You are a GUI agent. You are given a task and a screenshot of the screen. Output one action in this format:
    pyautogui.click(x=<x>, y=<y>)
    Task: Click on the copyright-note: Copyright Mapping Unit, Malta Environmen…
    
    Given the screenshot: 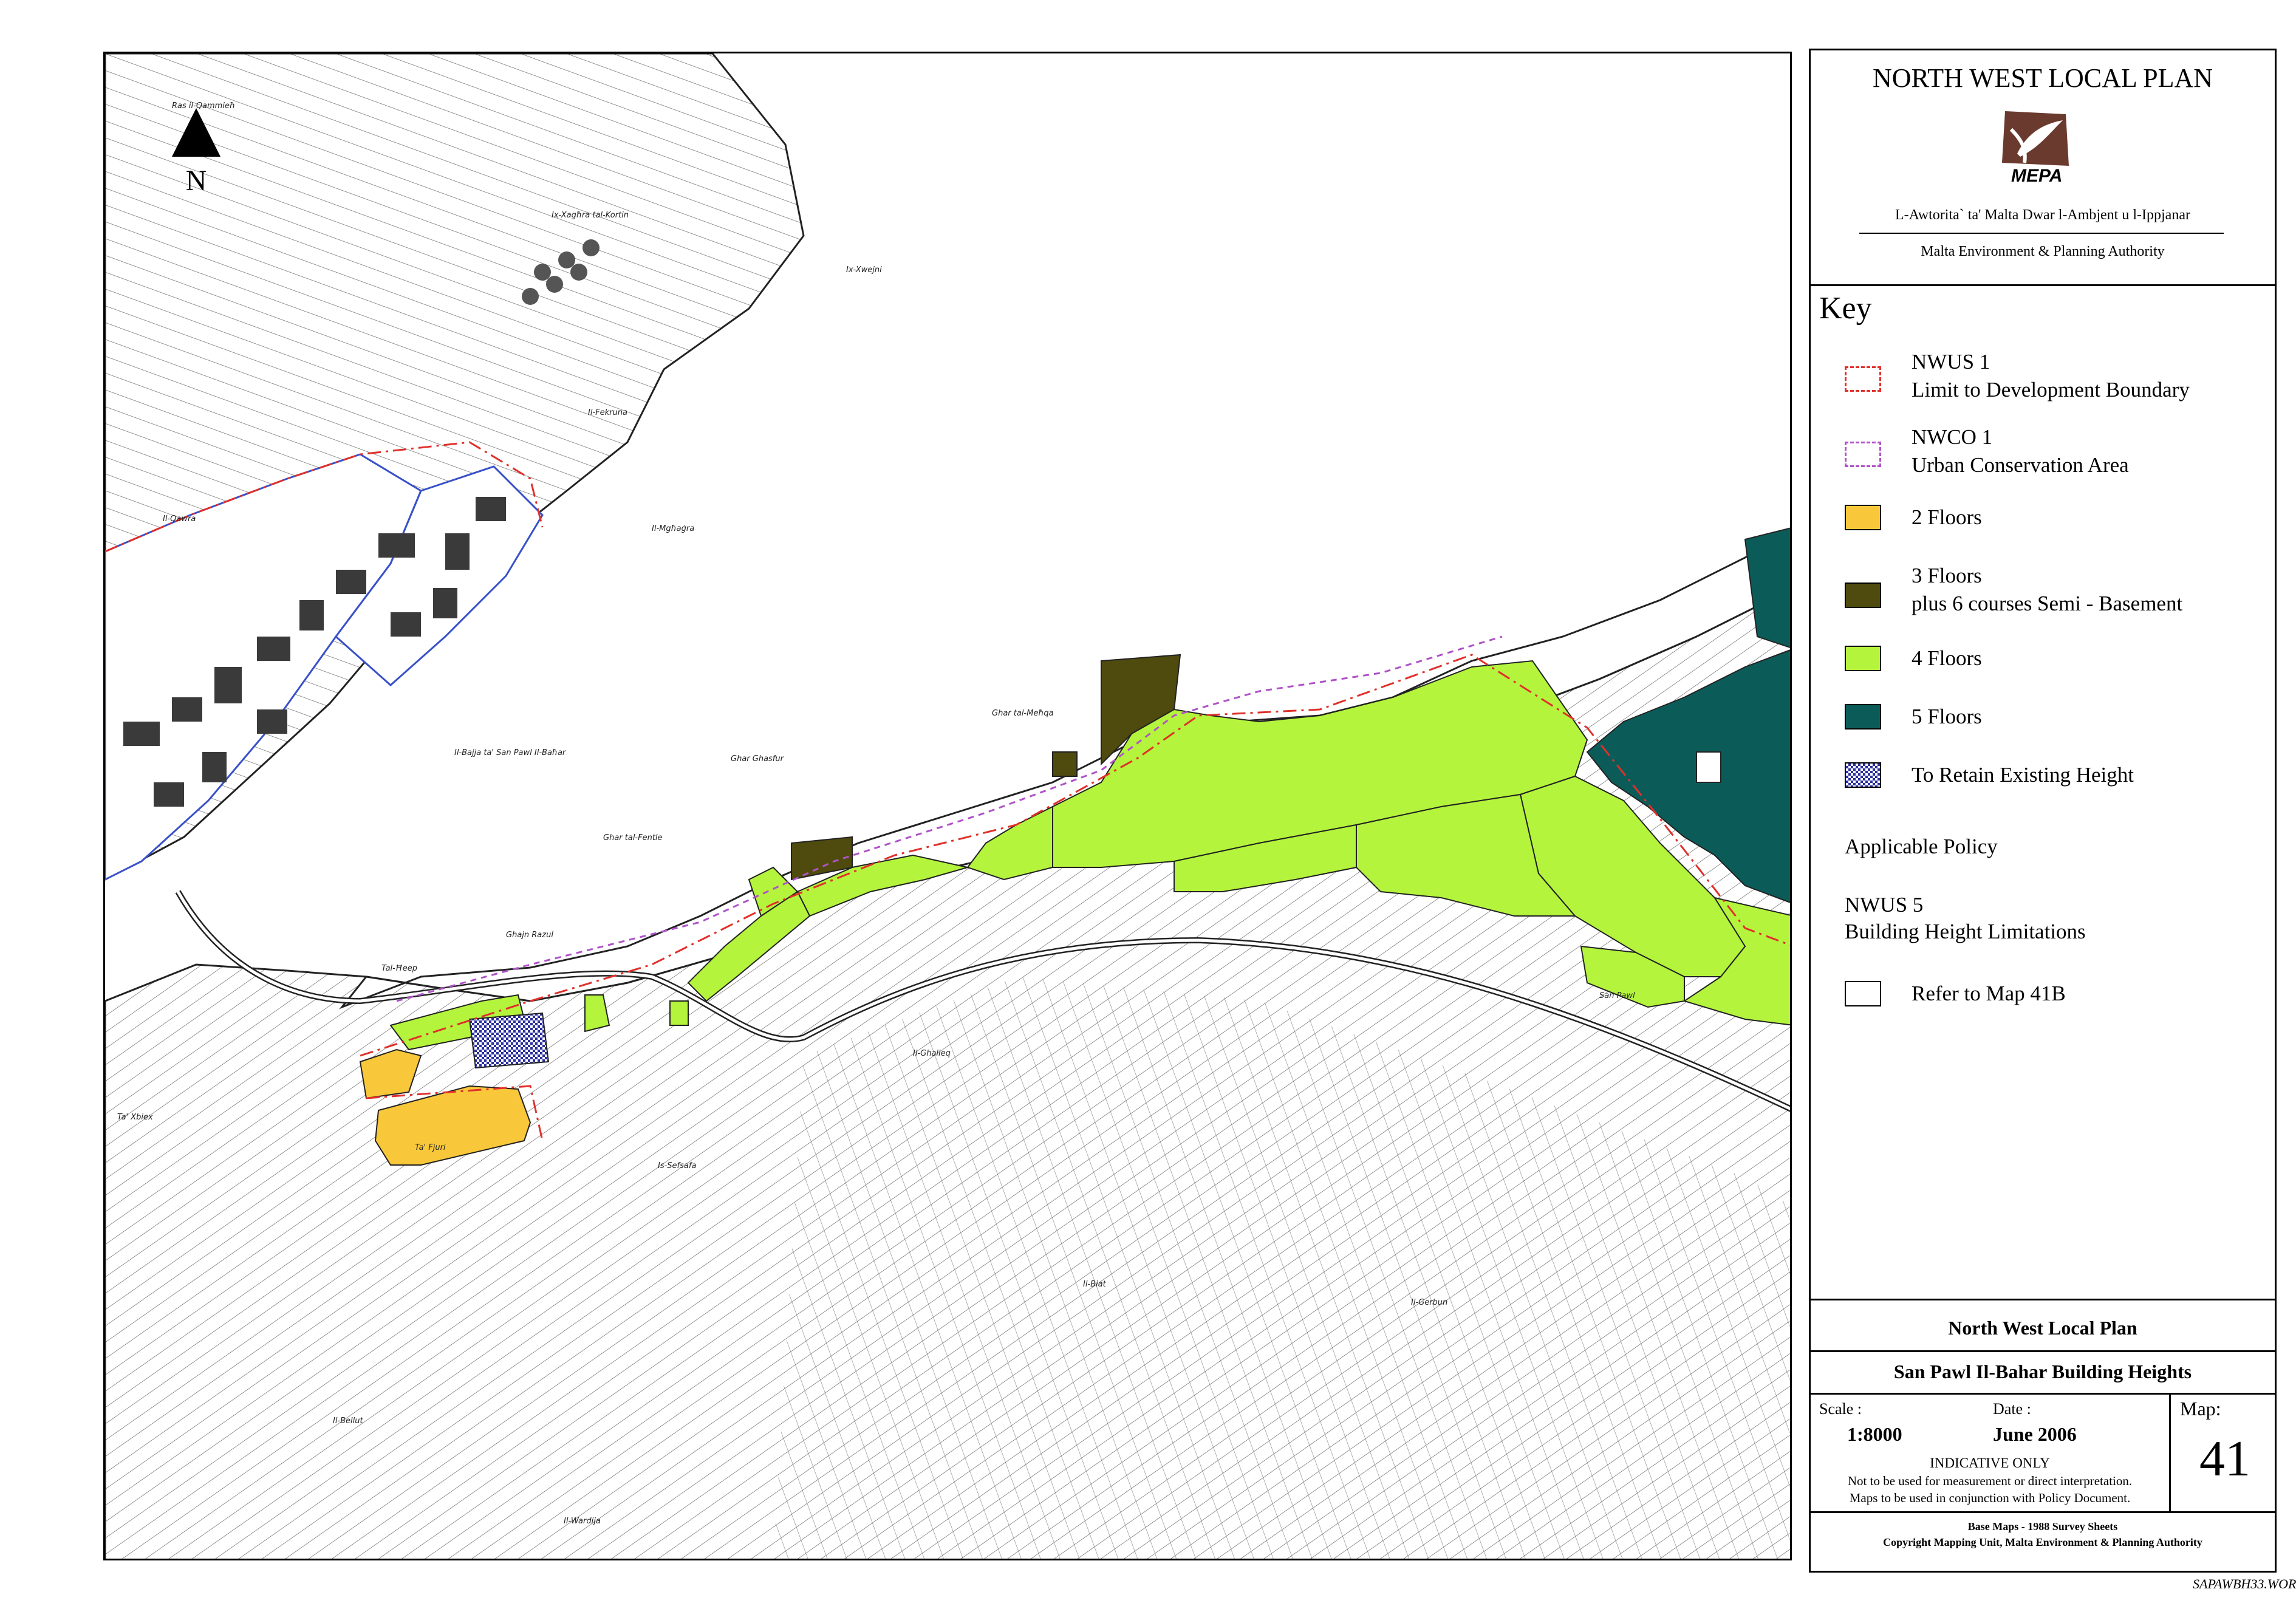 What is the action you would take?
    pyautogui.click(x=2042, y=1542)
    